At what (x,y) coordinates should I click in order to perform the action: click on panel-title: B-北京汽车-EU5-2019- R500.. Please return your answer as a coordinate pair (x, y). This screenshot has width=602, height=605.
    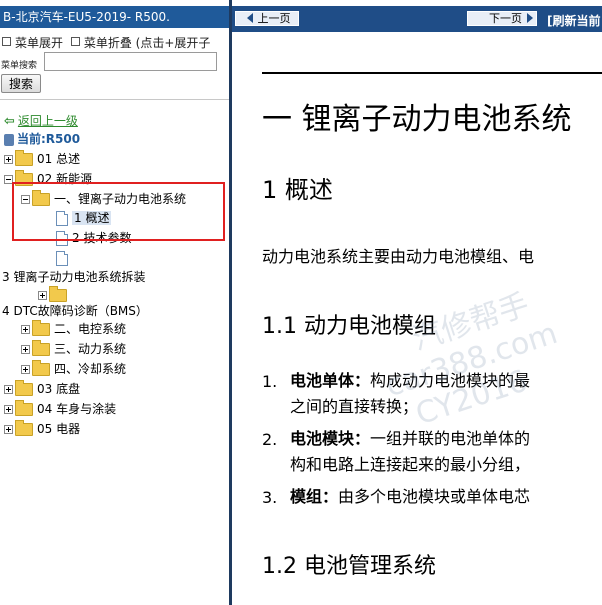
    Looking at the image, I should click on (114, 17).